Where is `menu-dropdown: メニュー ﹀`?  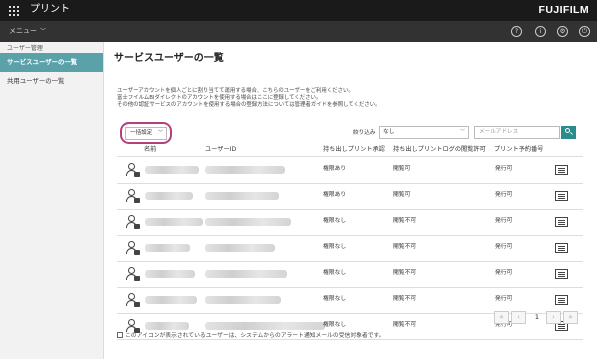
menu-dropdown: メニュー ﹀ is located at coordinates (27, 31).